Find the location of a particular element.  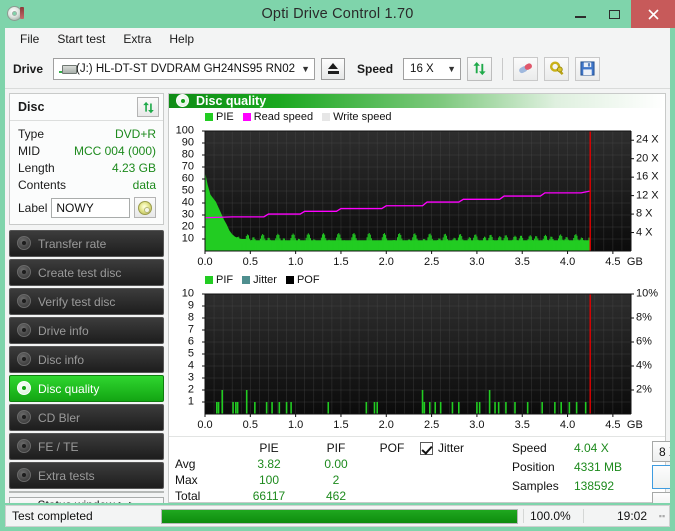

stats-avg-pof is located at coordinates (392, 464).